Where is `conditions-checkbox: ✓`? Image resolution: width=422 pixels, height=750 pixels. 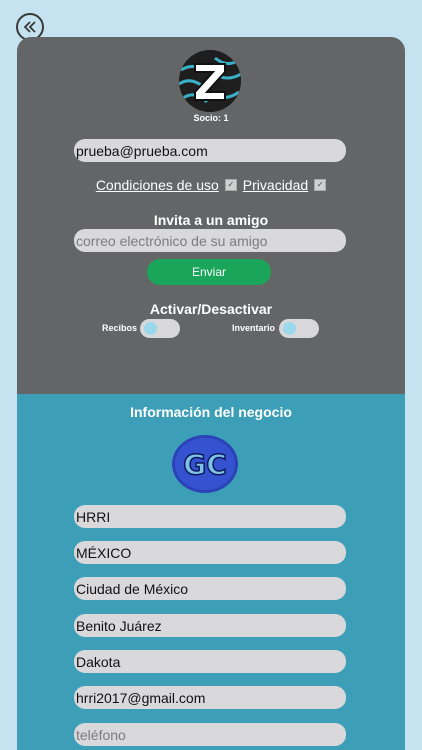
conditions-checkbox: ✓ is located at coordinates (230, 185).